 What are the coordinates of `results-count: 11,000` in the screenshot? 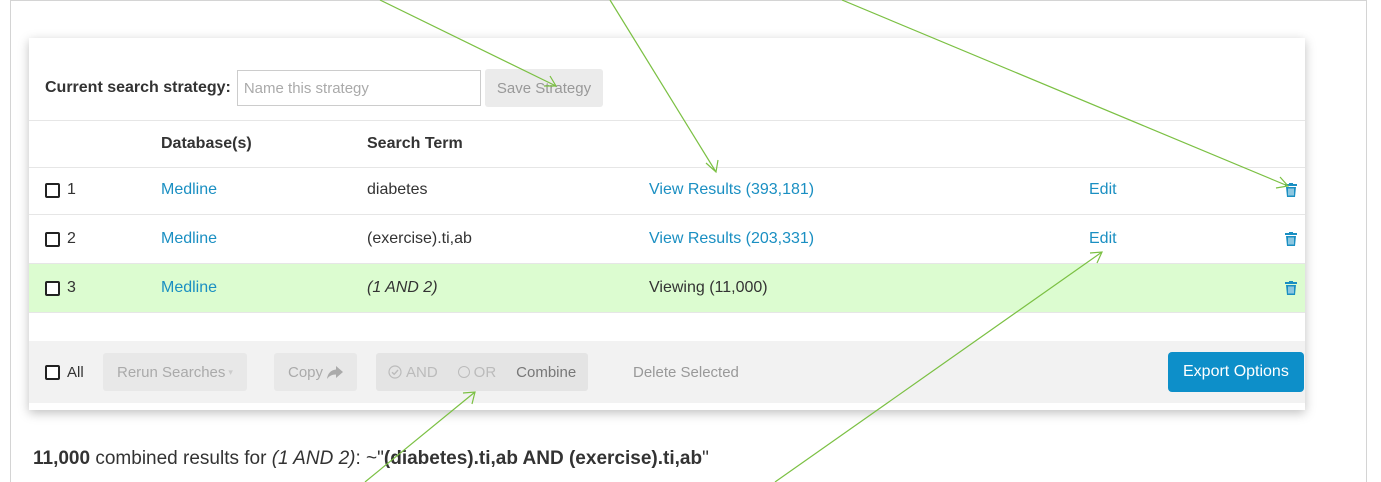 It's located at (62, 458).